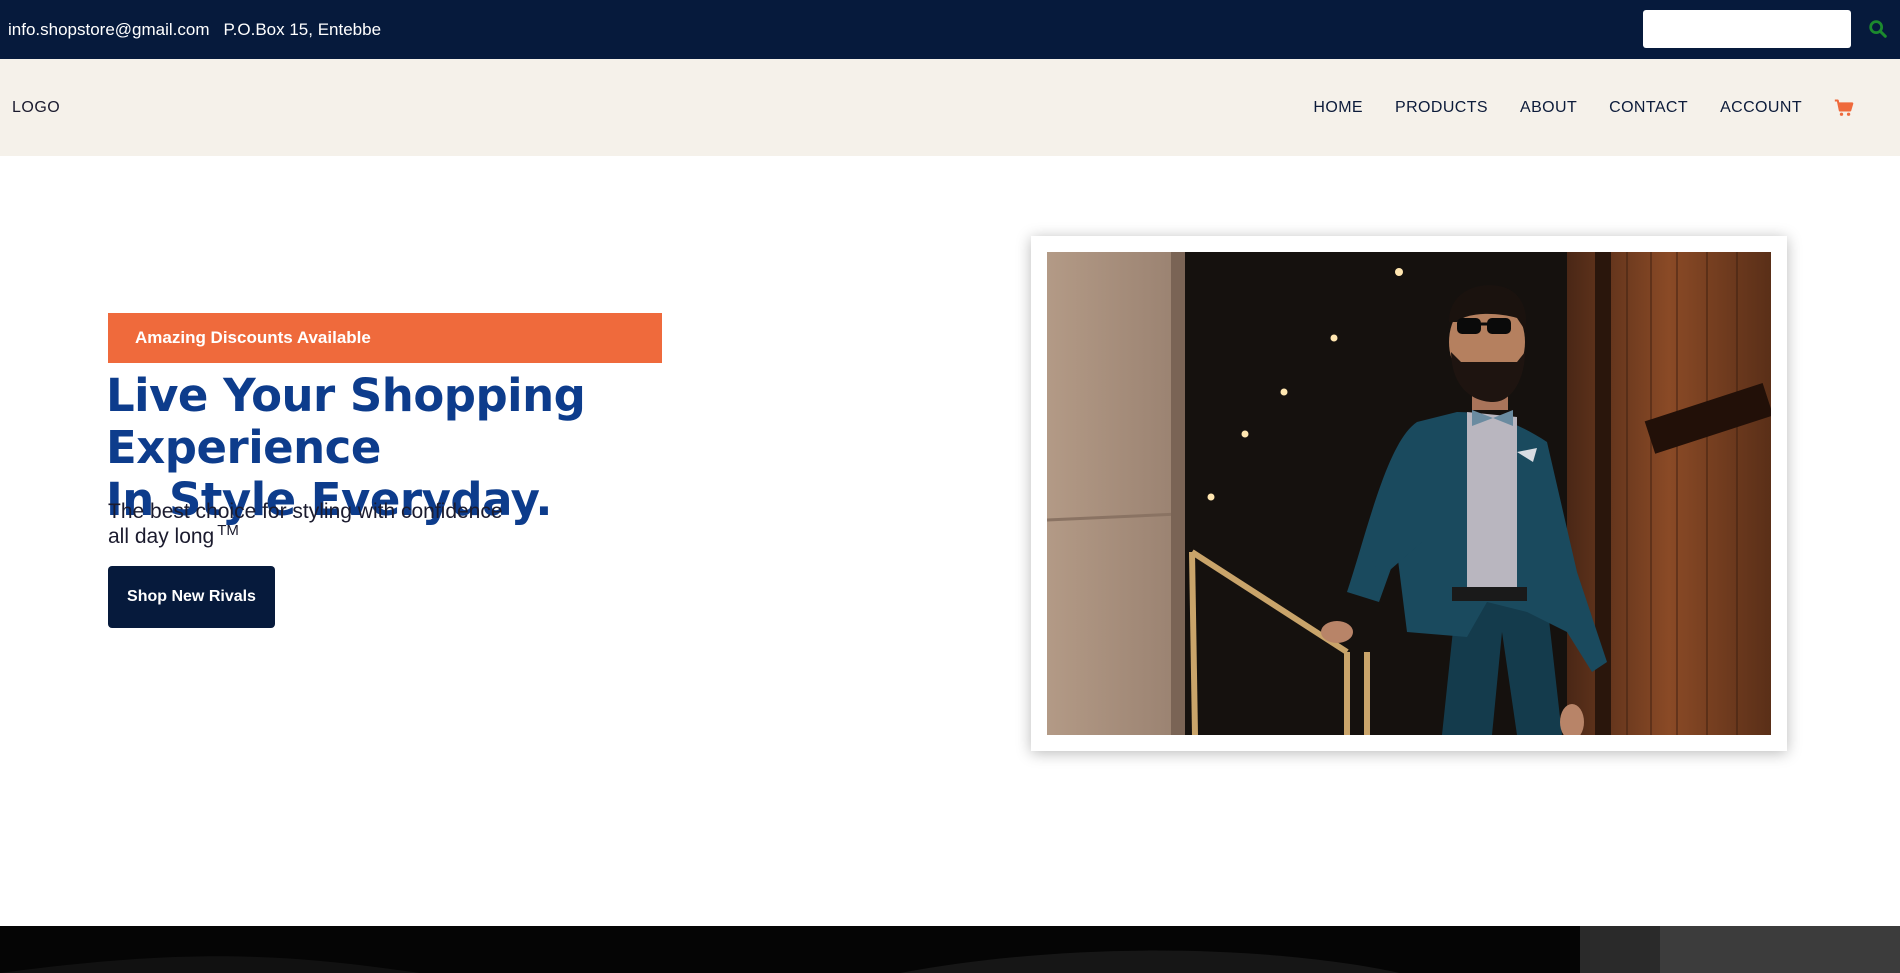 The height and width of the screenshot is (973, 1900). I want to click on search-icon, so click(1878, 29).